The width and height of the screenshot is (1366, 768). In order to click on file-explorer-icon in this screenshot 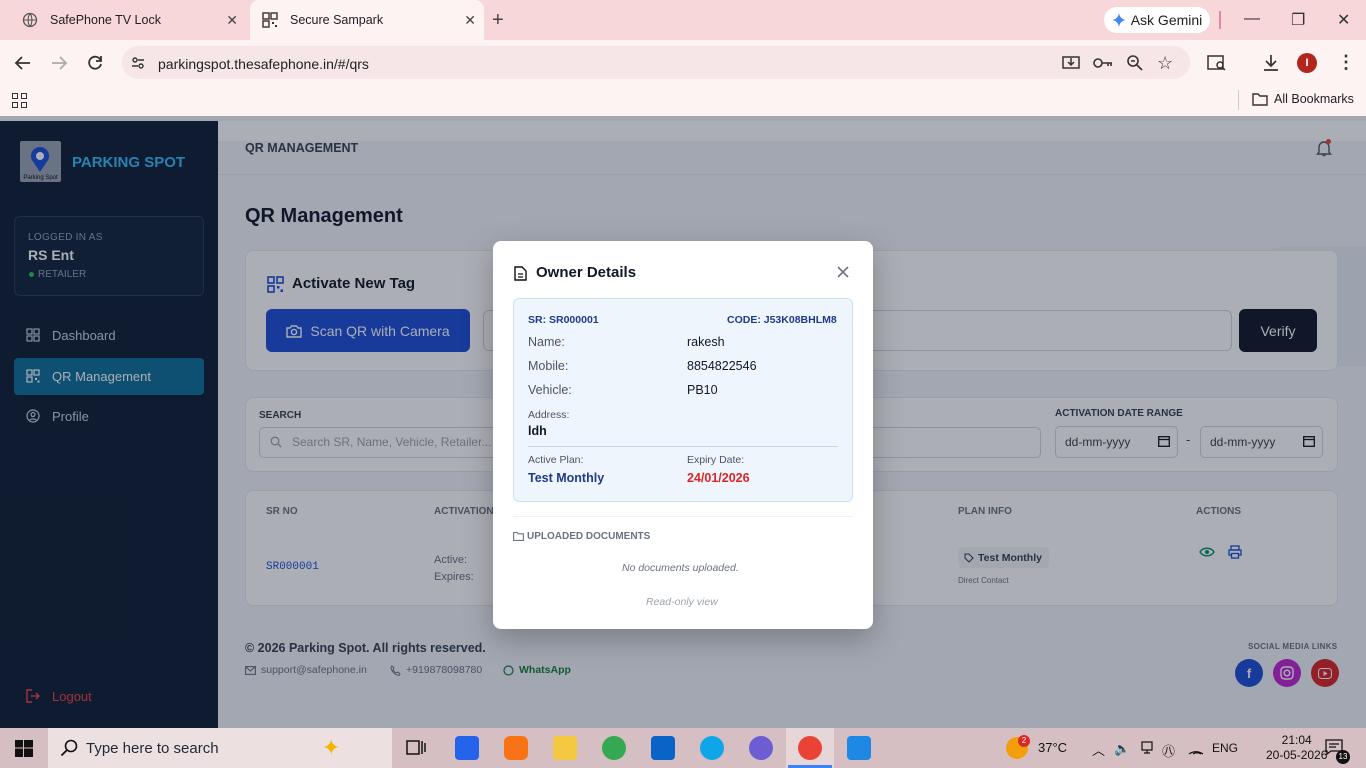, I will do `click(565, 748)`.